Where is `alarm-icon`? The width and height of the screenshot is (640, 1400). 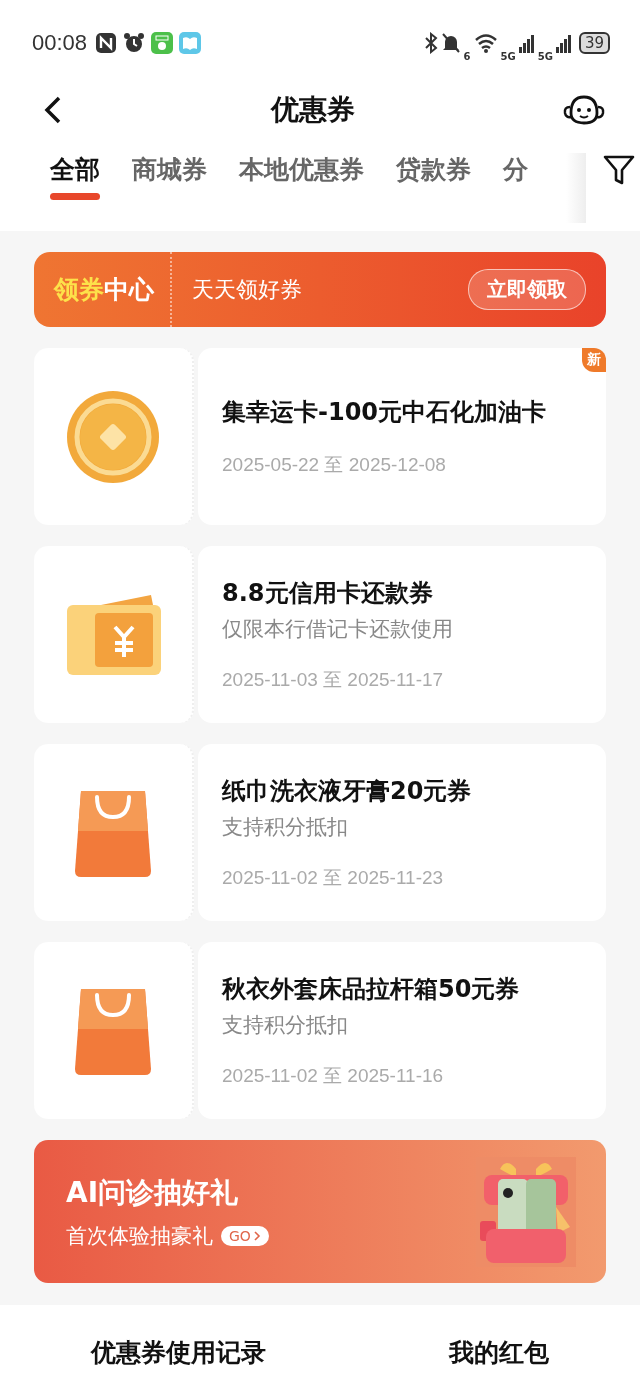 alarm-icon is located at coordinates (134, 42).